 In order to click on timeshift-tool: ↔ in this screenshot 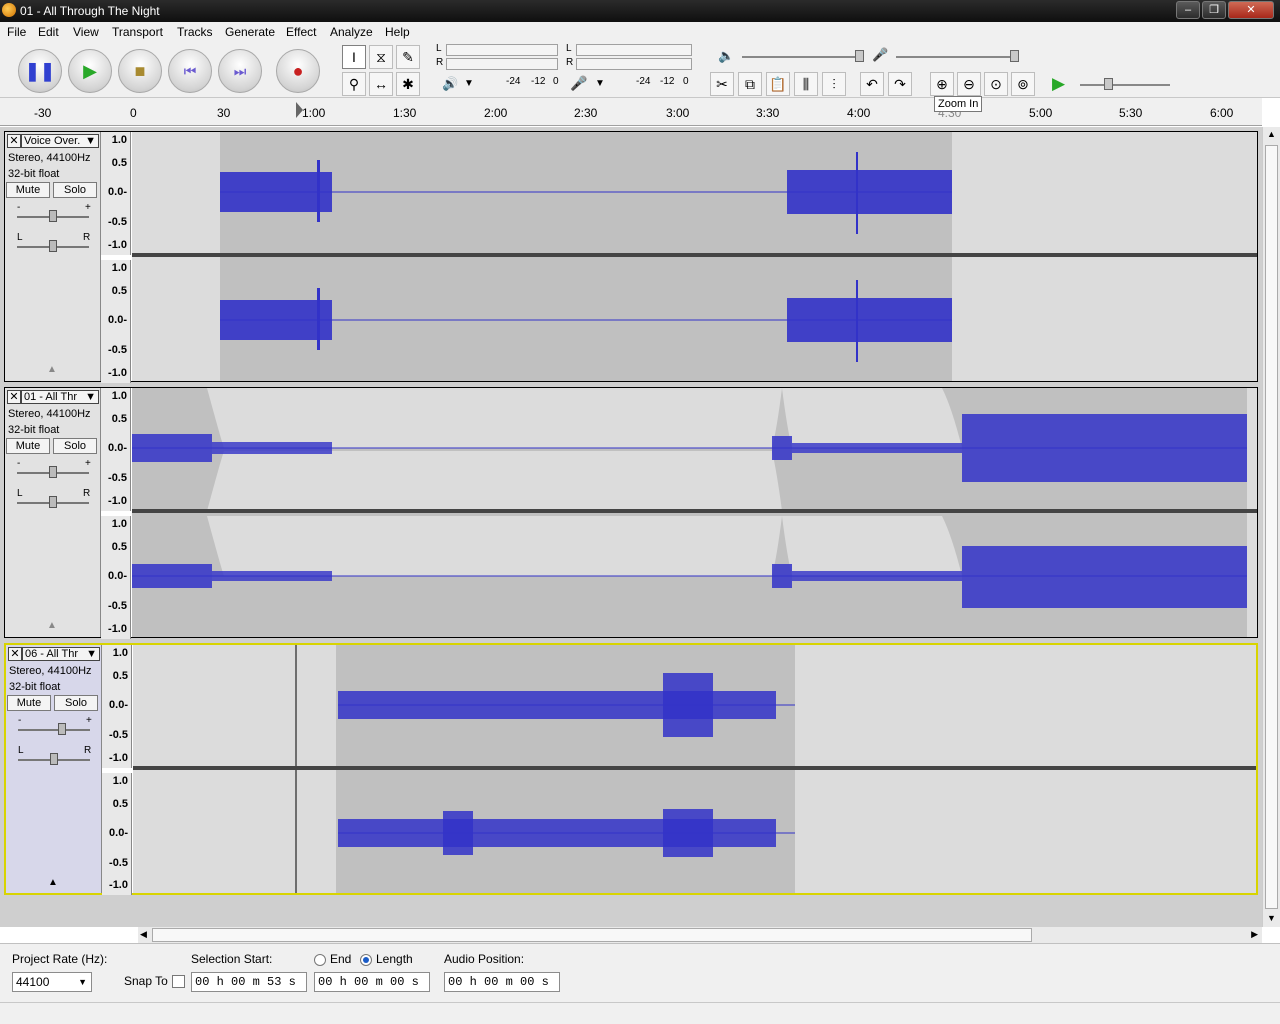, I will do `click(381, 84)`.